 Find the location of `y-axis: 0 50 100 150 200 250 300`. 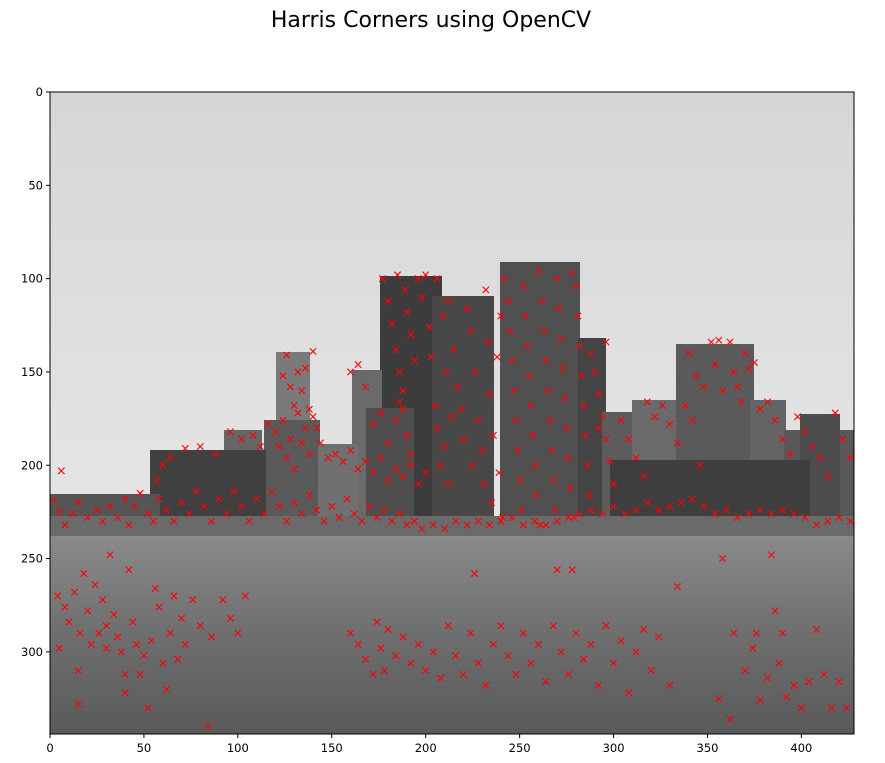

y-axis: 0 50 100 150 200 250 300 is located at coordinates (35, 372).